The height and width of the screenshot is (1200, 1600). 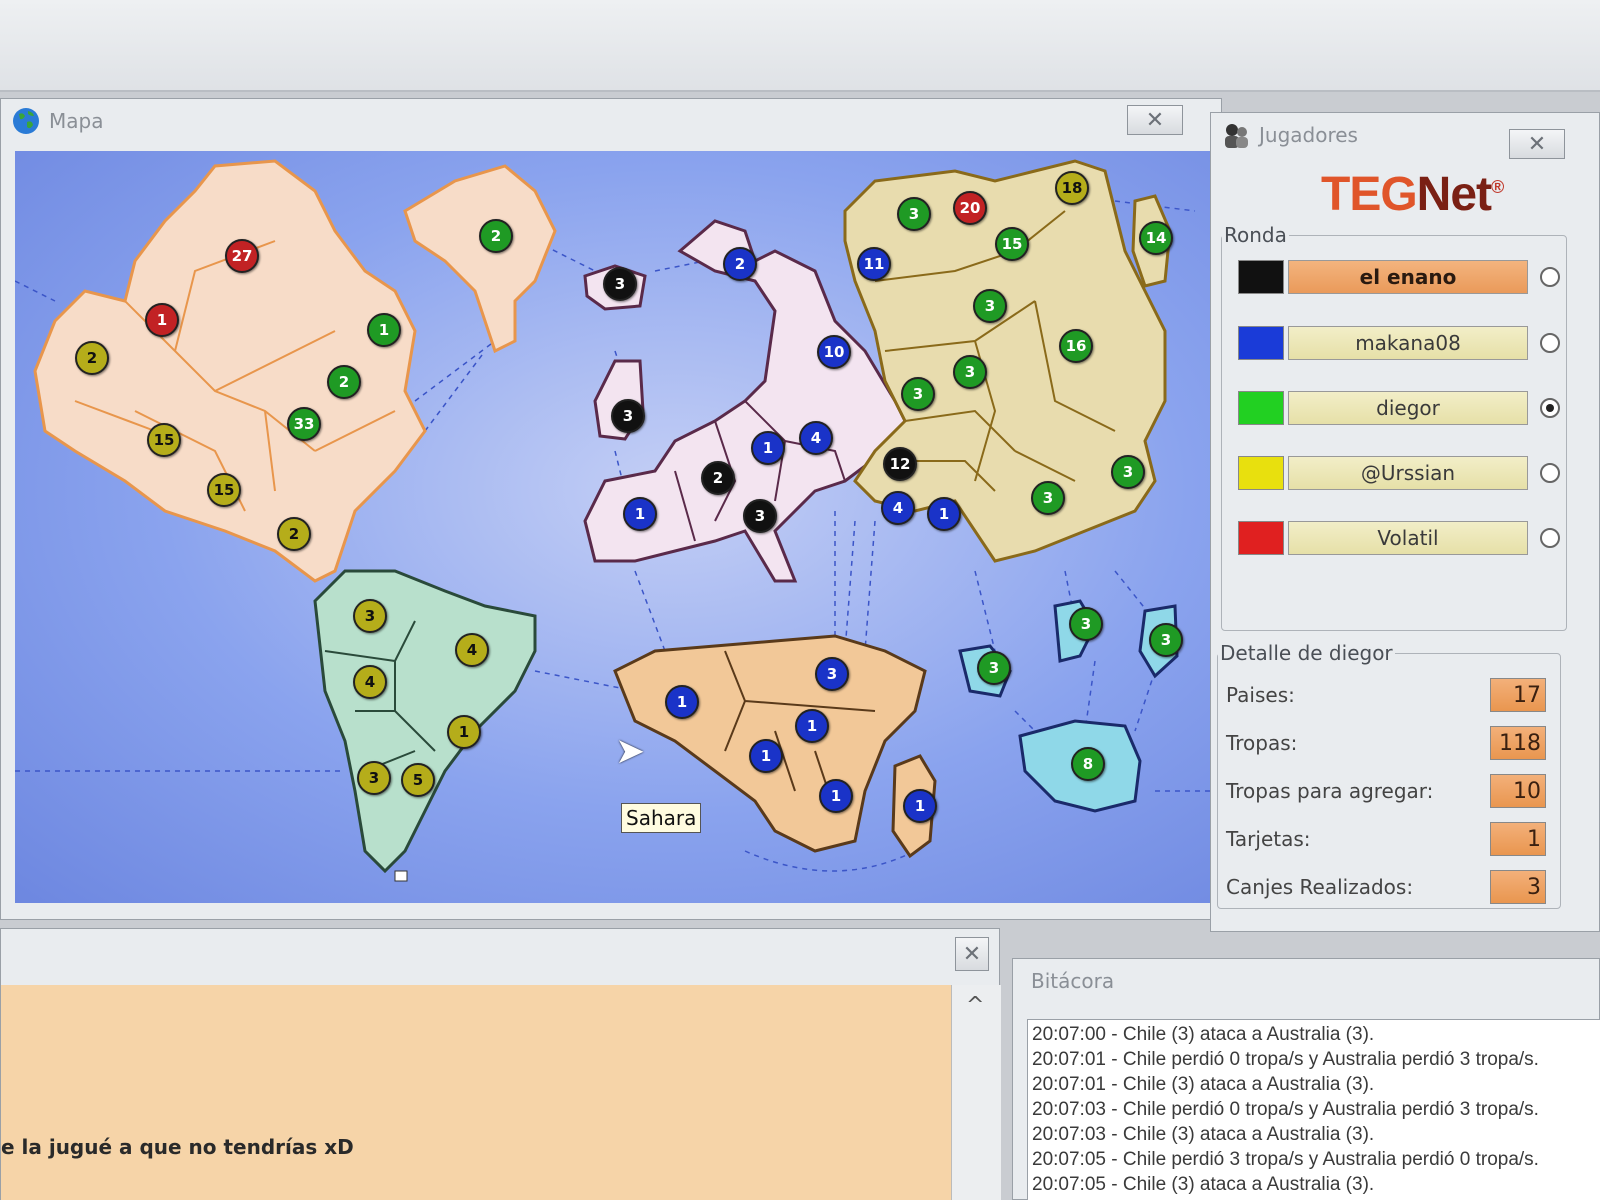 What do you see at coordinates (1072, 188) in the screenshot?
I see `army-marker: 18` at bounding box center [1072, 188].